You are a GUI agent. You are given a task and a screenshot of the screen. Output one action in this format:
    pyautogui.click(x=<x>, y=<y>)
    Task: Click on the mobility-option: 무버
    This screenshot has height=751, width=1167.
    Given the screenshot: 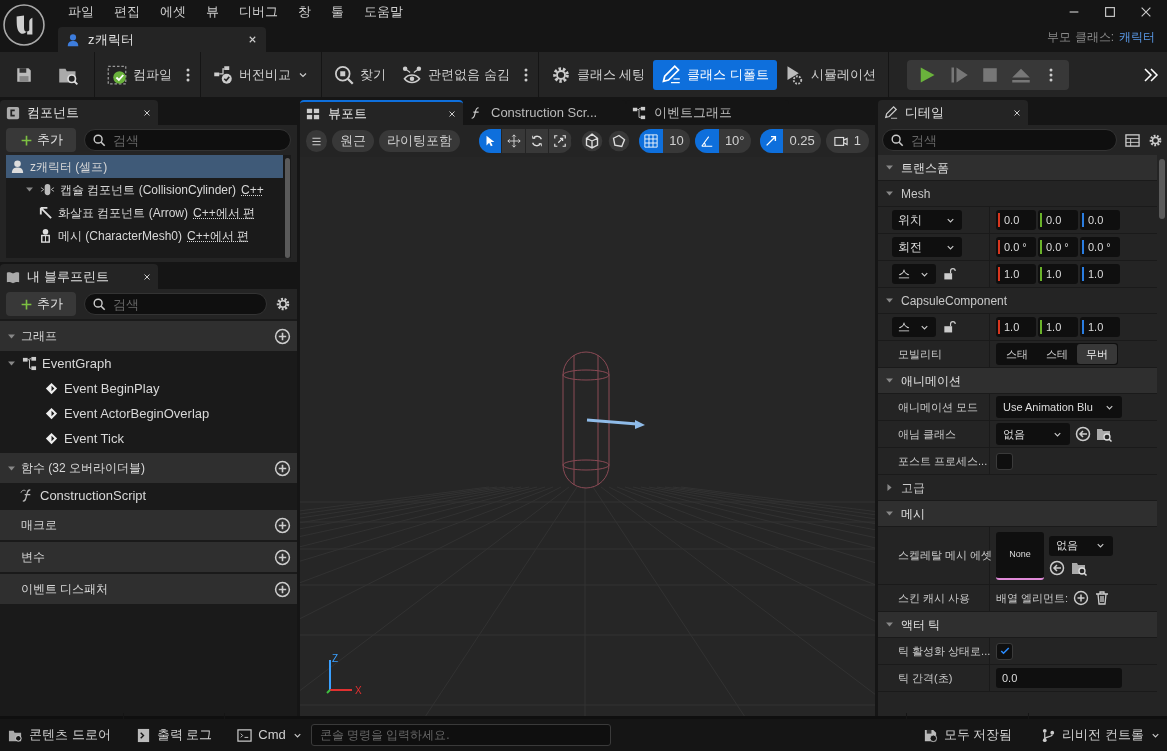 What is the action you would take?
    pyautogui.click(x=1097, y=354)
    